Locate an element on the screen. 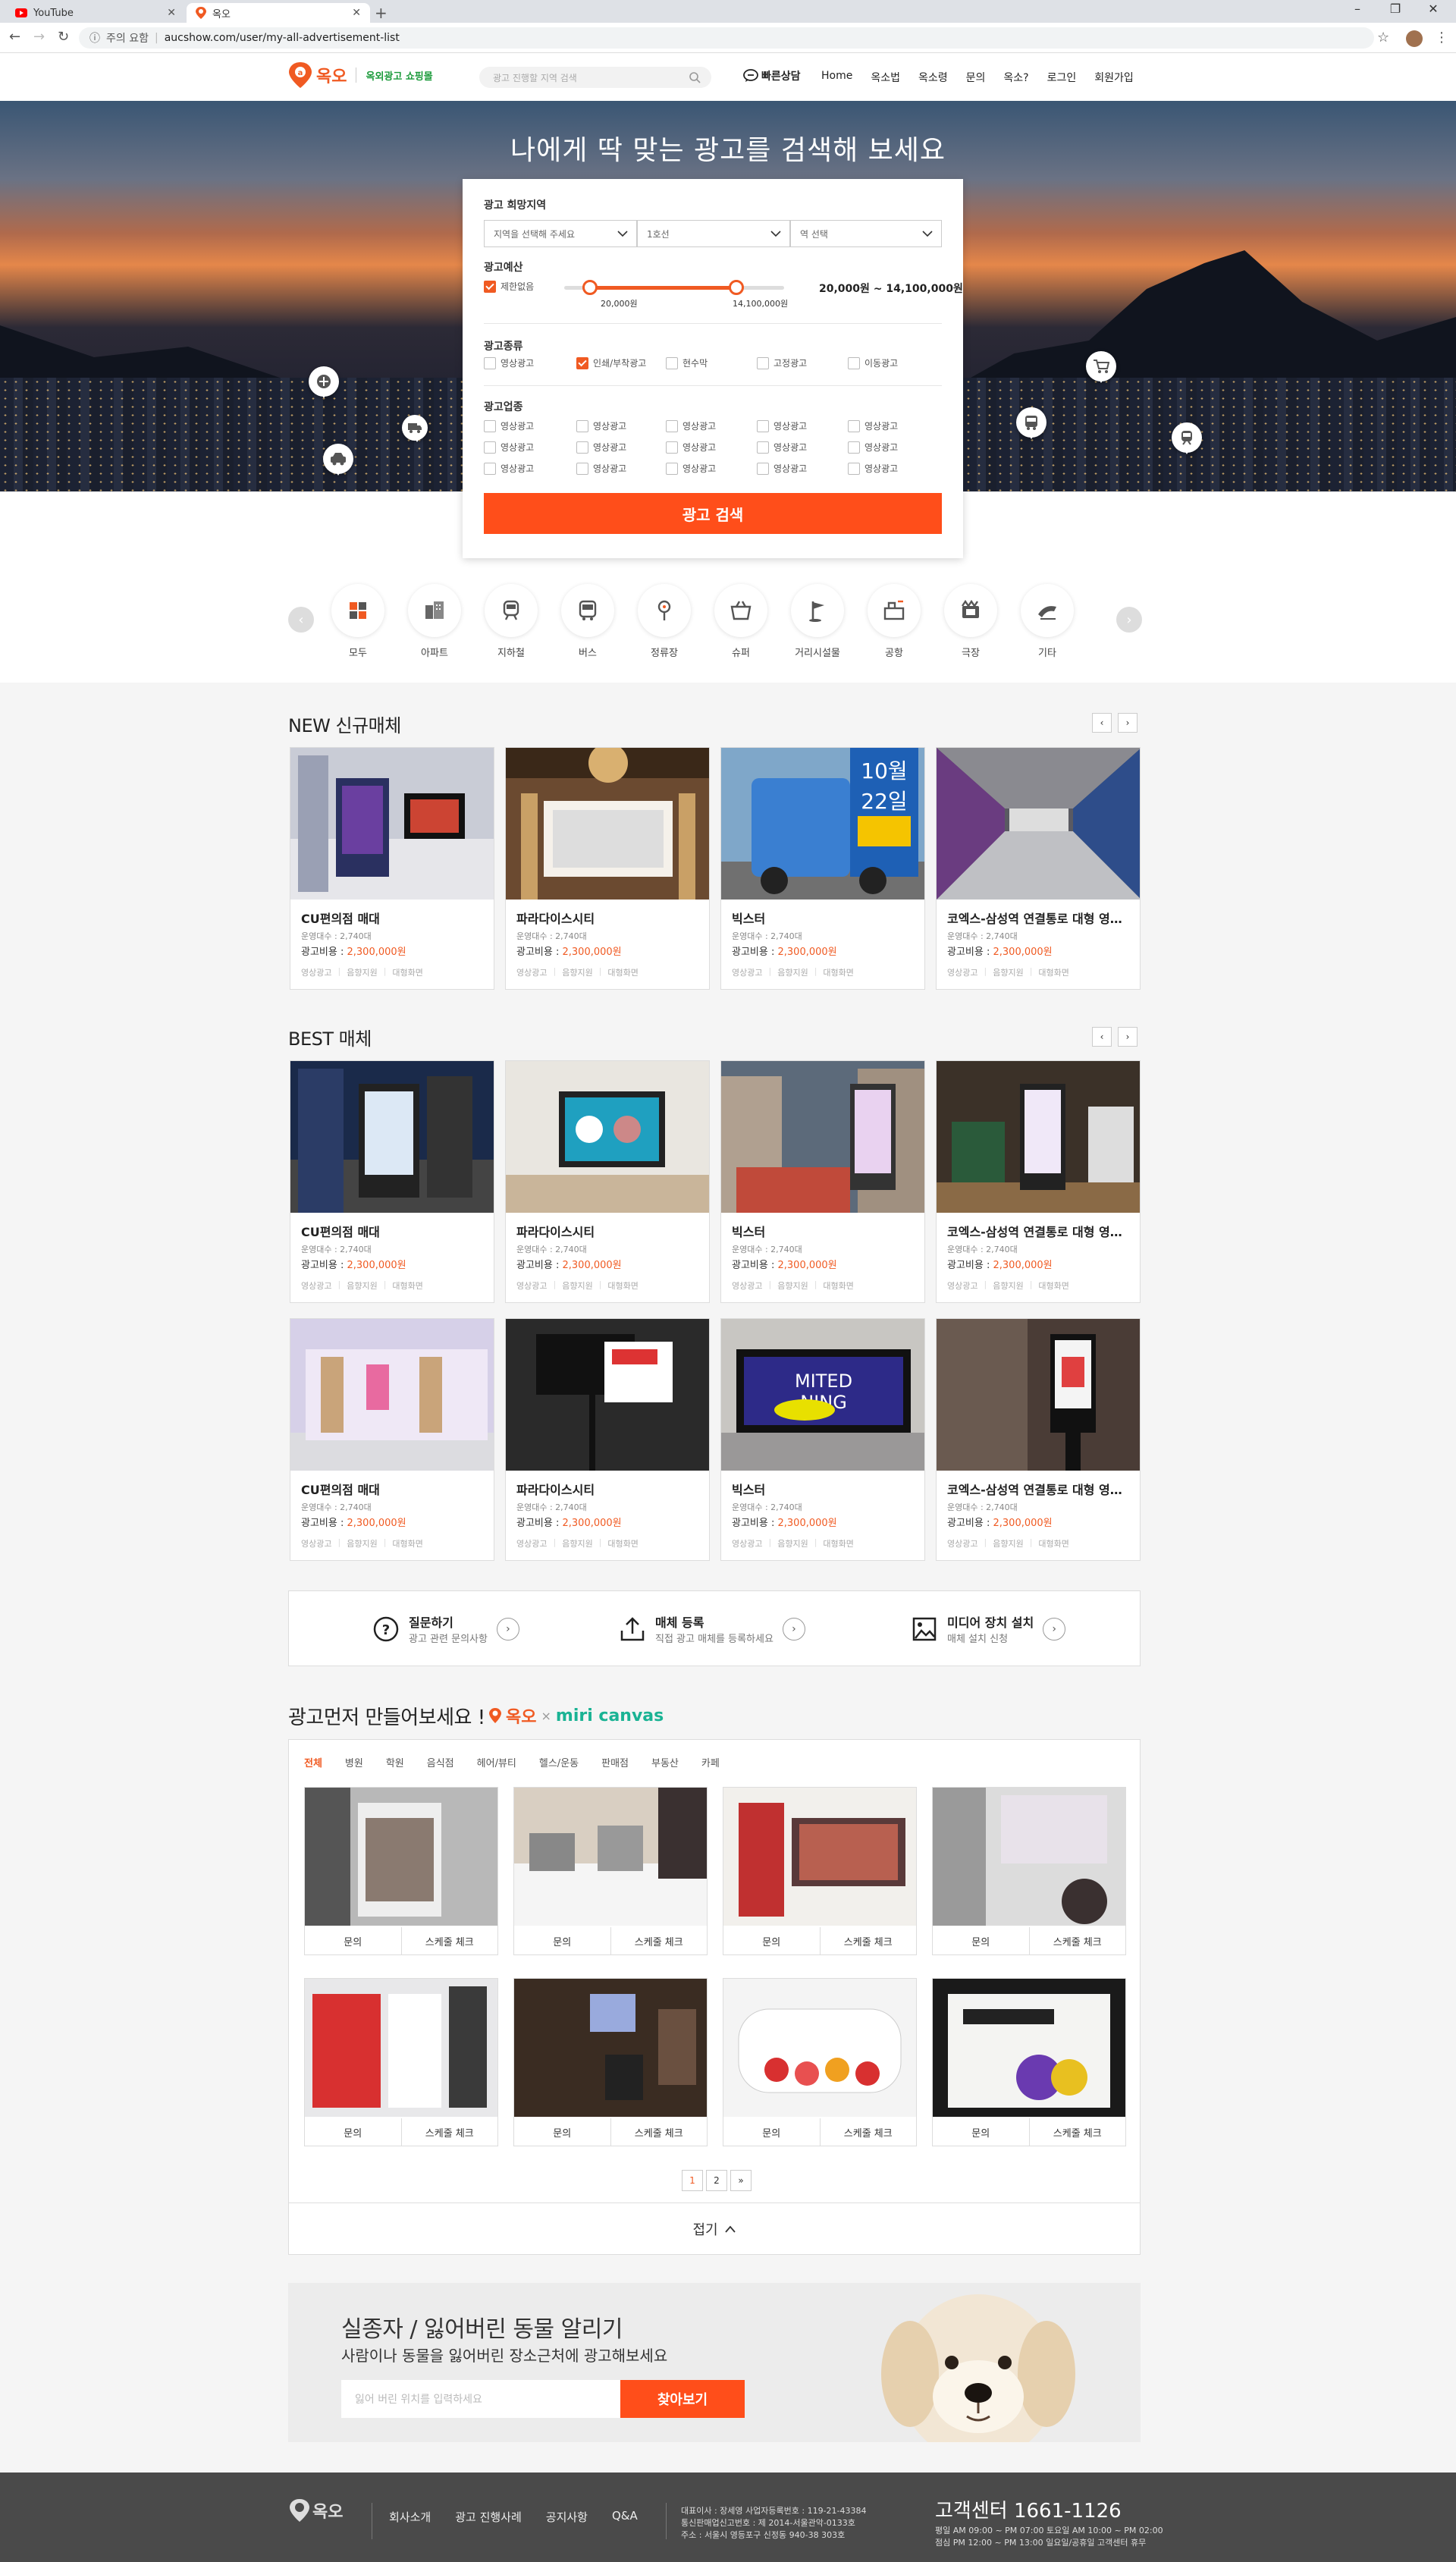  new-next-button: › is located at coordinates (1128, 723).